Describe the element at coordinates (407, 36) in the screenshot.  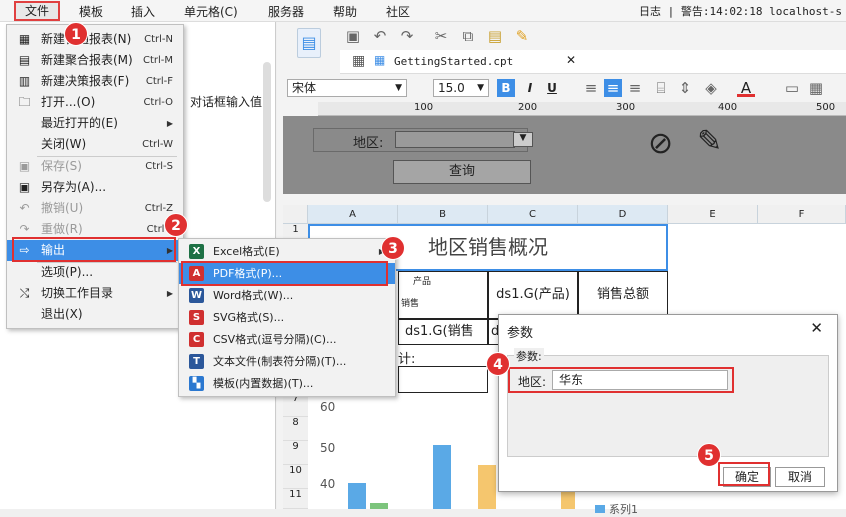
I see `redo-icon: ↷` at that location.